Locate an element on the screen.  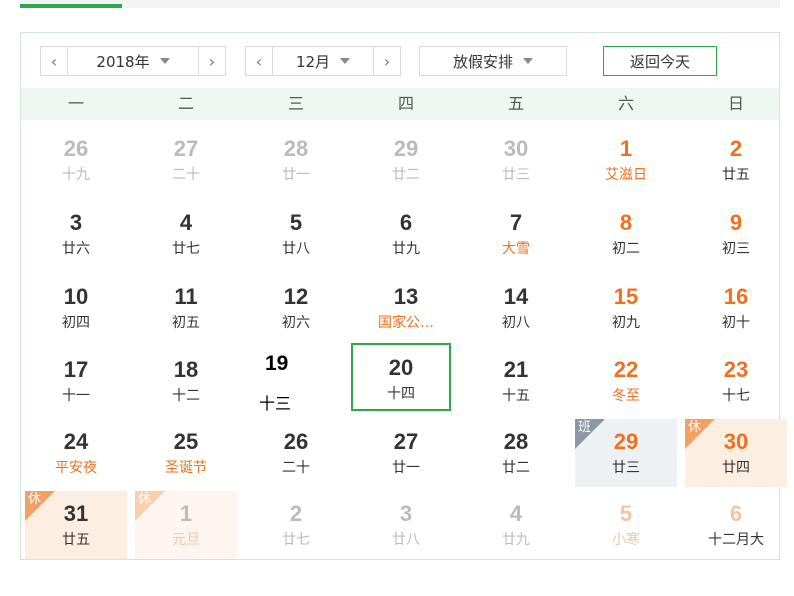
day-number: 12 is located at coordinates (296, 296).